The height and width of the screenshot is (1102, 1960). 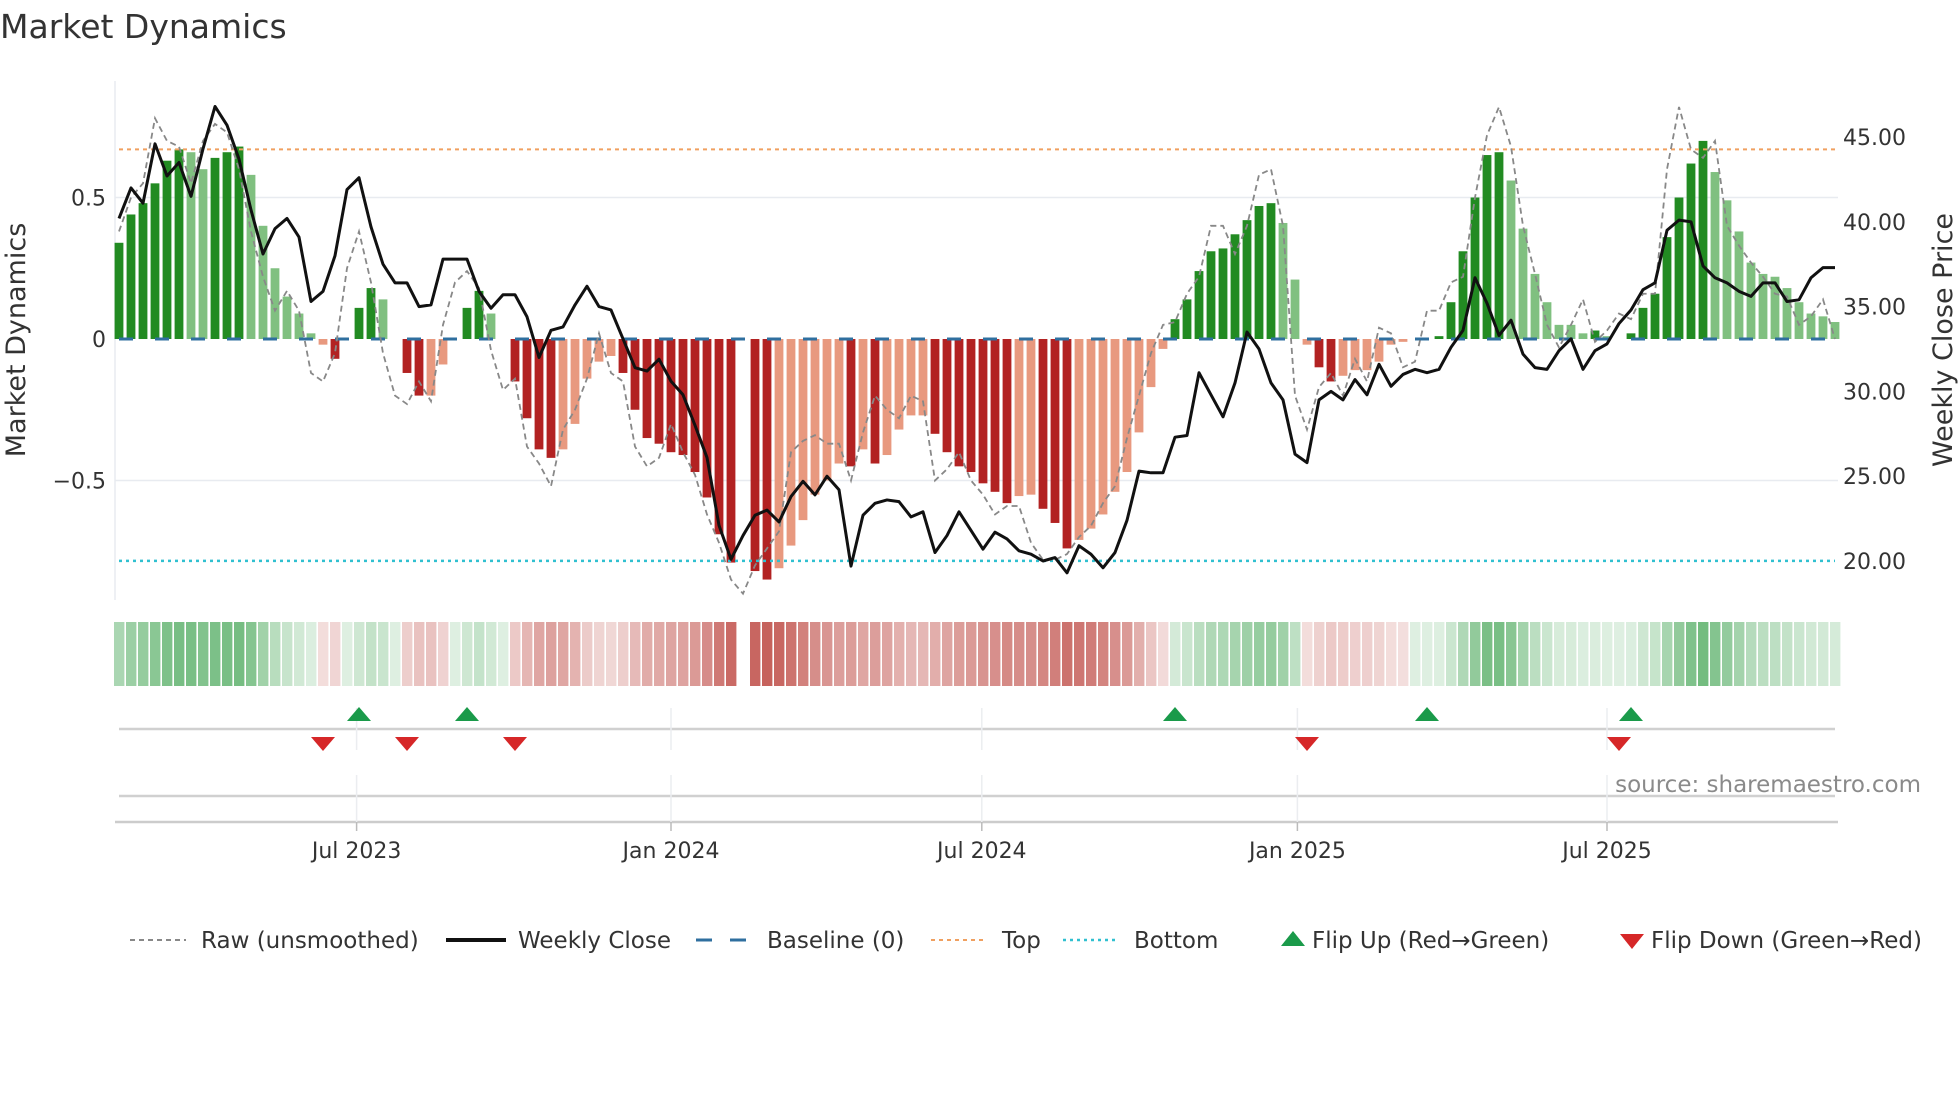 I want to click on flip-down-marker, so click(x=1619, y=744).